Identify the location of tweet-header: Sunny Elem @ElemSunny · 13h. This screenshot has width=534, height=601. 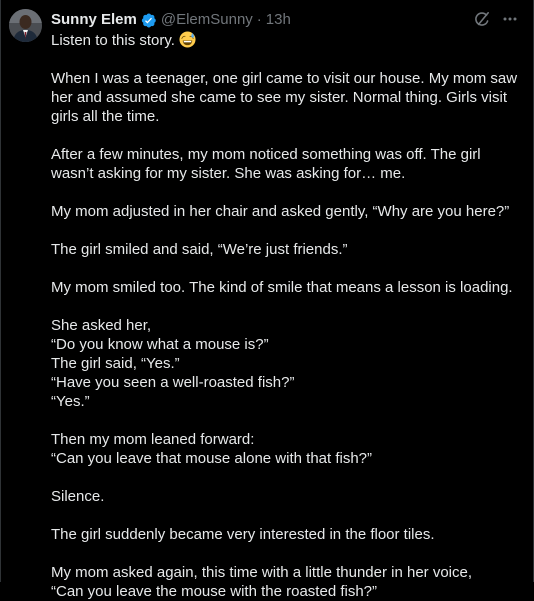
(171, 20).